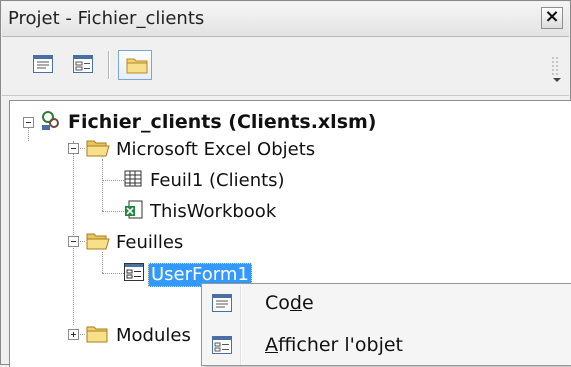  I want to click on worksheet-icon, so click(133, 178).